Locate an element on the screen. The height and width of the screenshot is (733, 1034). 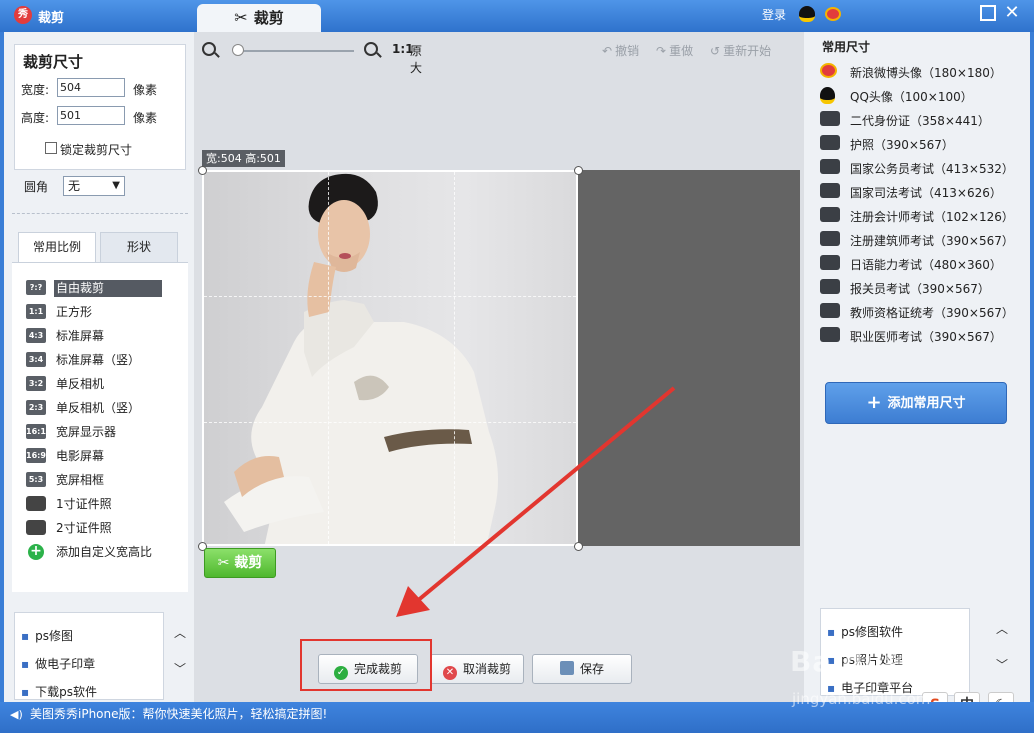
preset-item: 职业医师考试（390×567） is located at coordinates (920, 336).